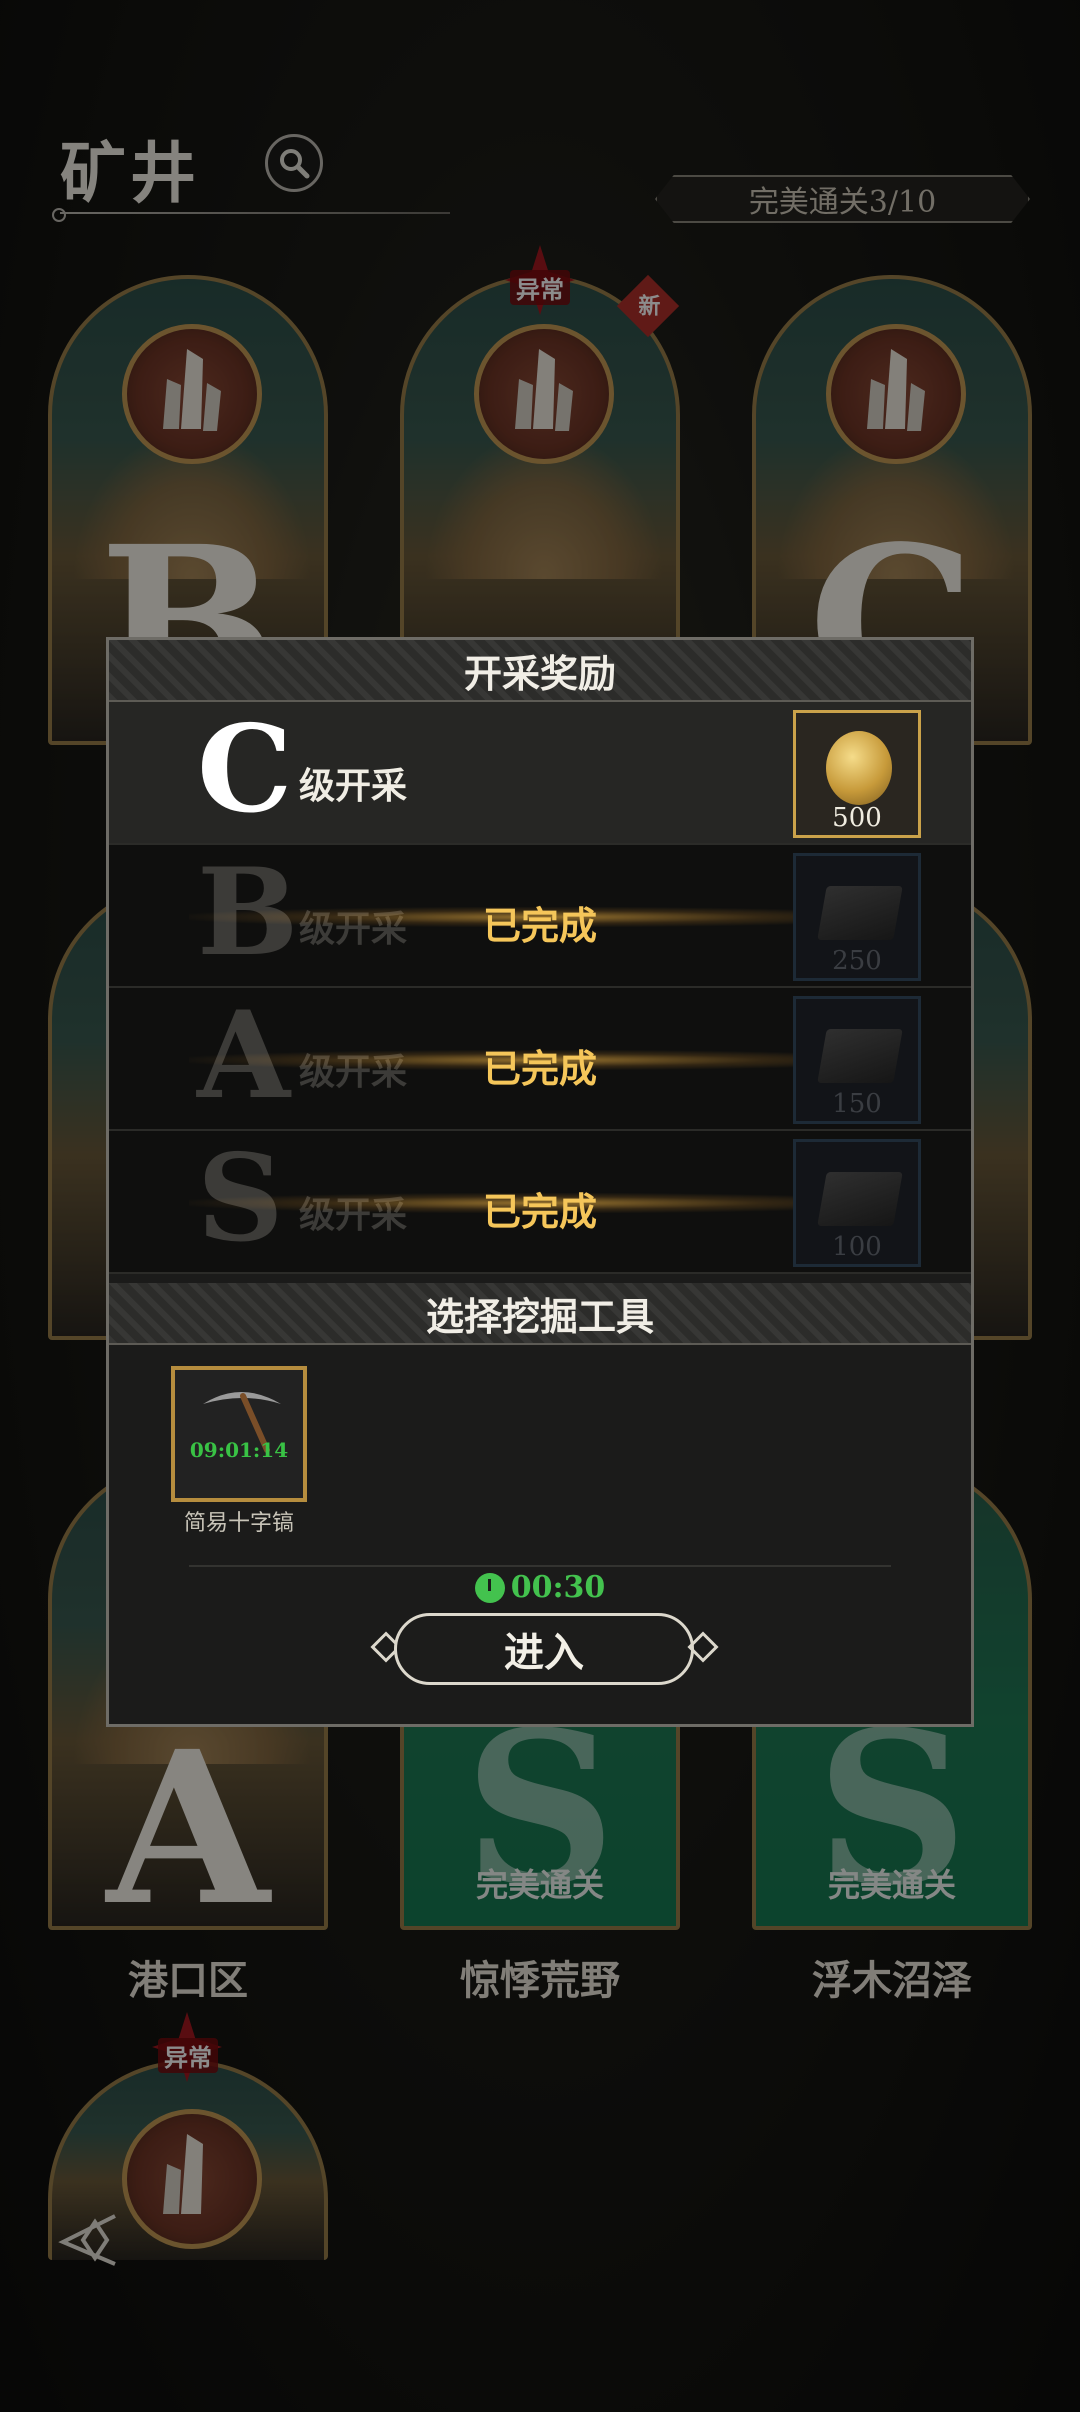 This screenshot has height=2412, width=1080. What do you see at coordinates (540, 1566) in the screenshot?
I see `divider` at bounding box center [540, 1566].